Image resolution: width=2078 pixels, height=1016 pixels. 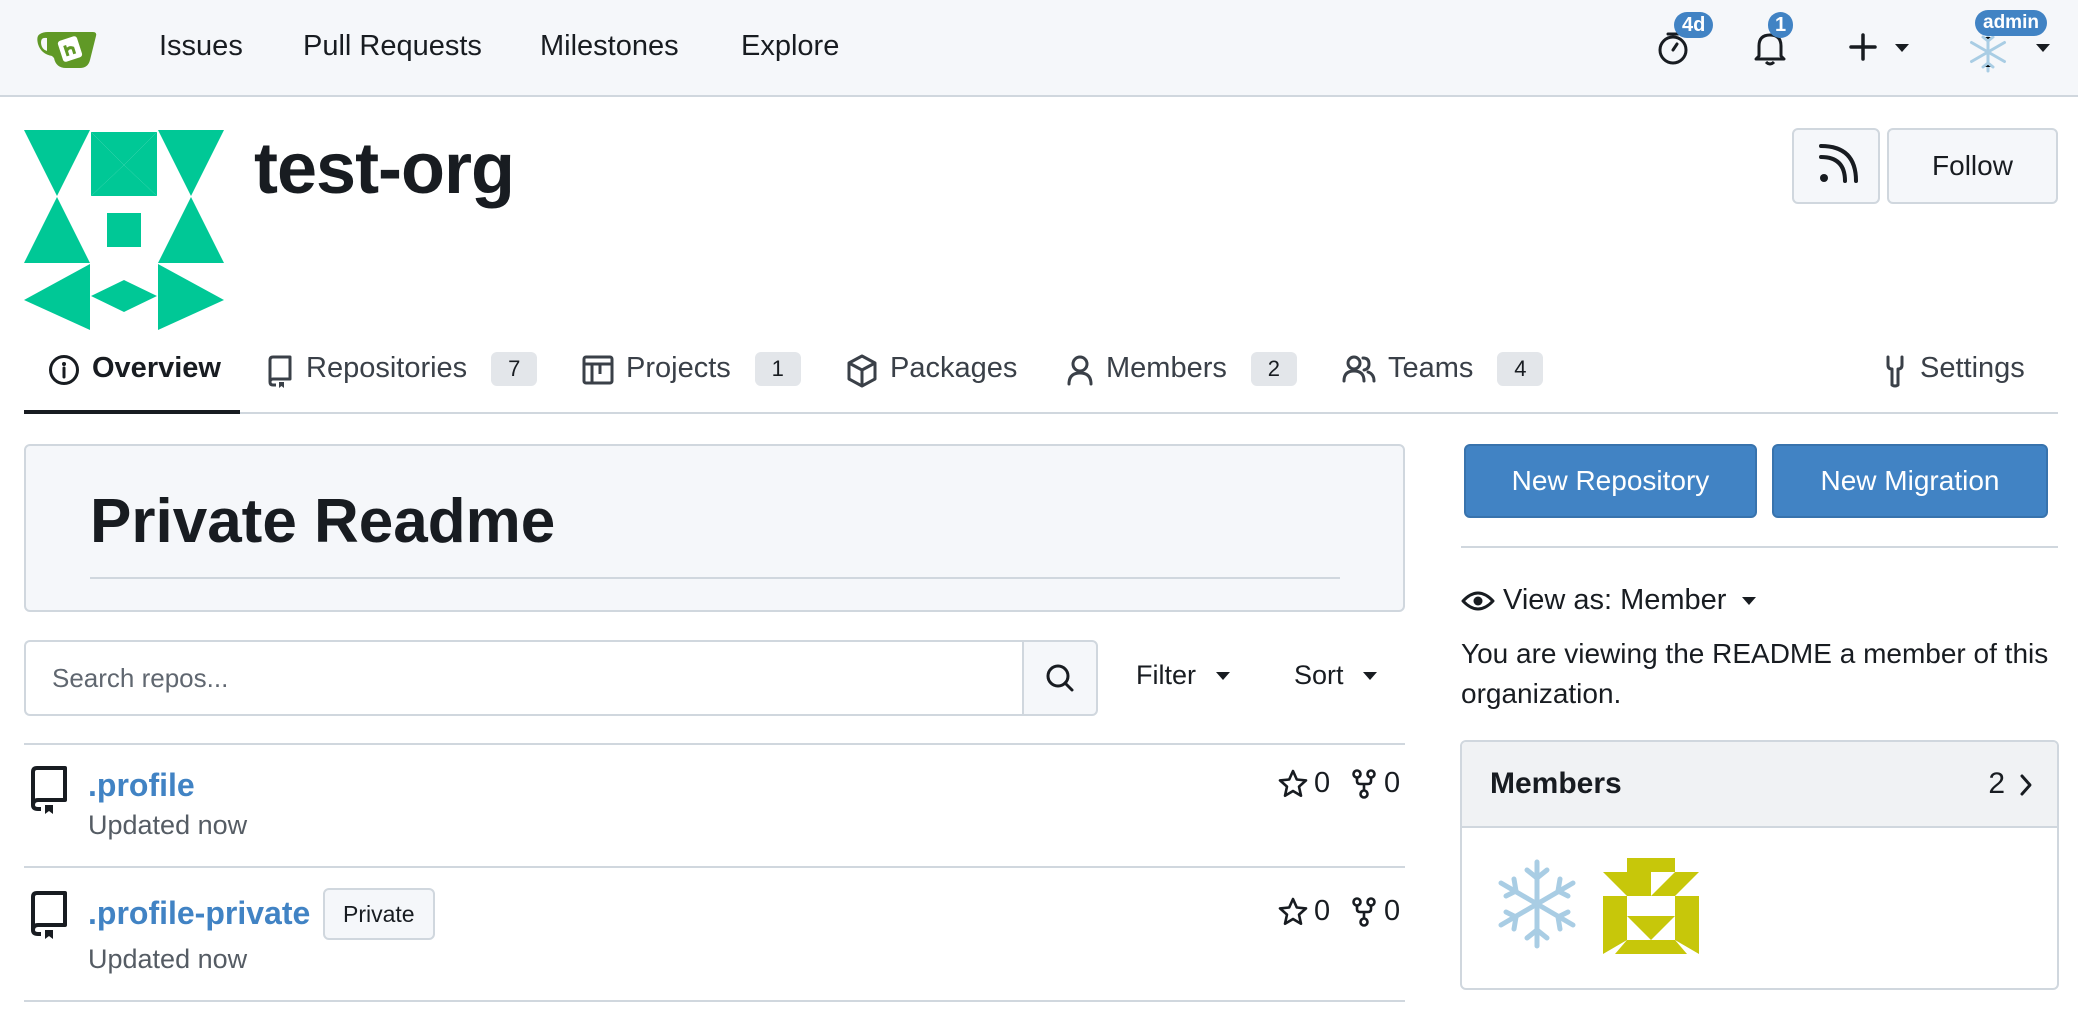 I want to click on private-badge: Private, so click(x=379, y=914).